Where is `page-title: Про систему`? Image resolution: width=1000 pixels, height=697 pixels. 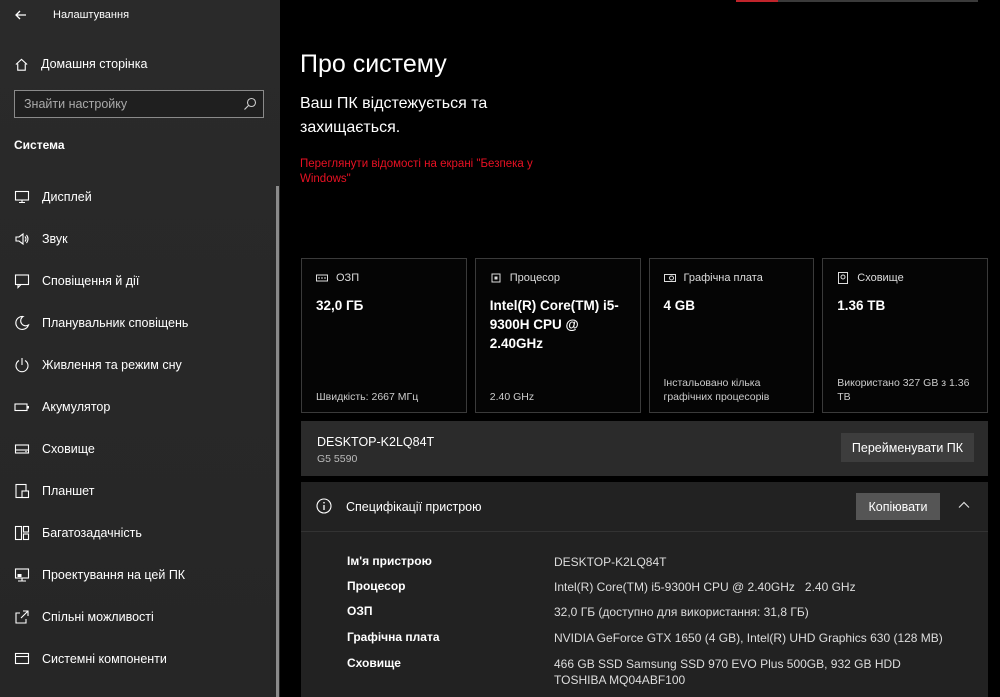
page-title: Про систему is located at coordinates (373, 64).